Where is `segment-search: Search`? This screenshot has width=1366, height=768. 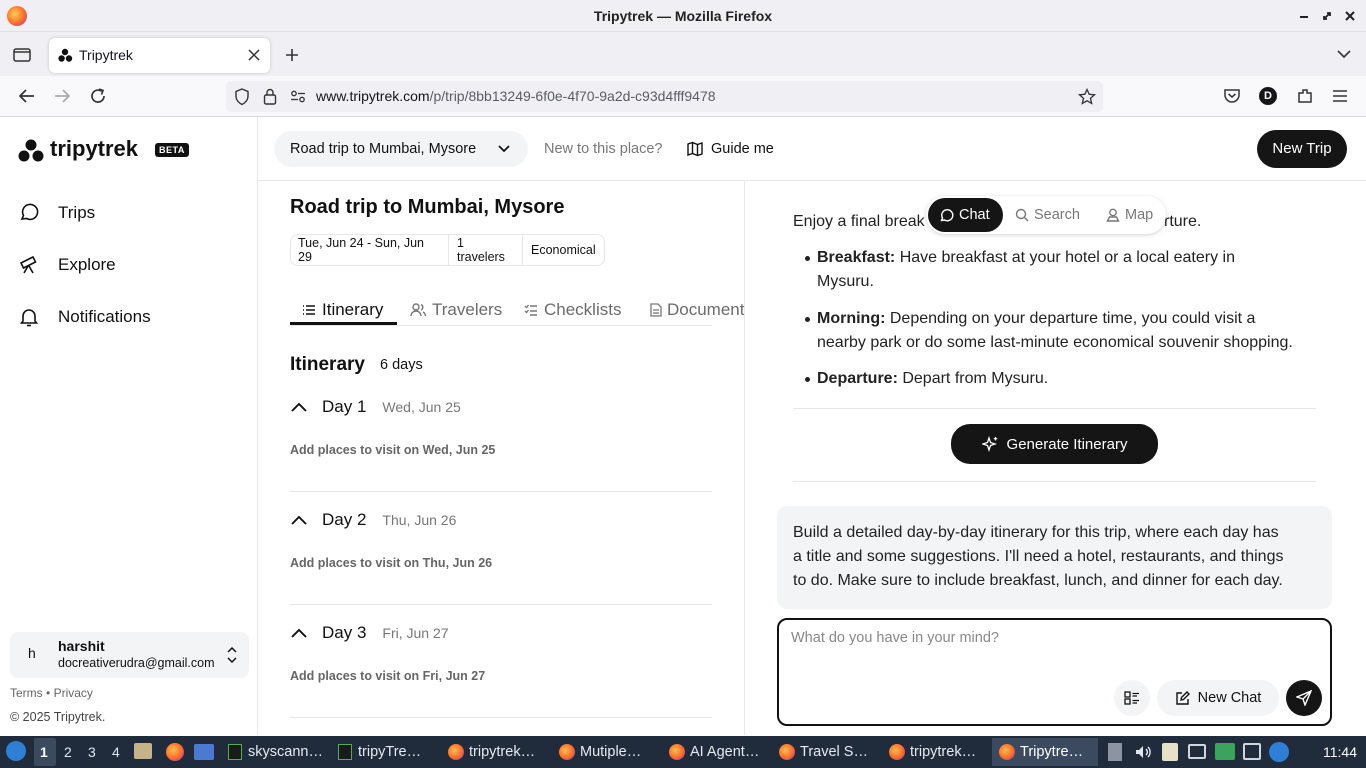 segment-search: Search is located at coordinates (1047, 215).